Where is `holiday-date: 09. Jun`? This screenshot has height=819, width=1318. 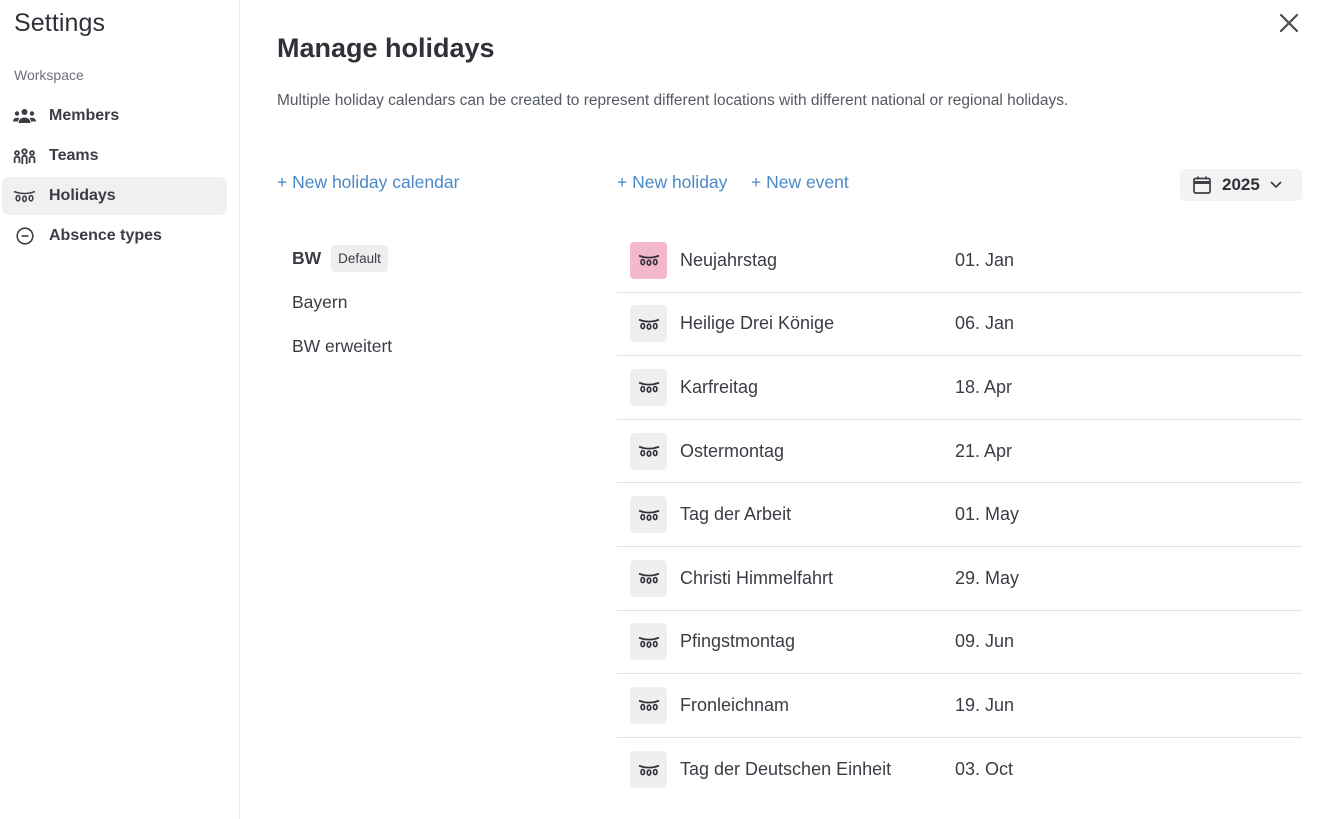
holiday-date: 09. Jun is located at coordinates (985, 641).